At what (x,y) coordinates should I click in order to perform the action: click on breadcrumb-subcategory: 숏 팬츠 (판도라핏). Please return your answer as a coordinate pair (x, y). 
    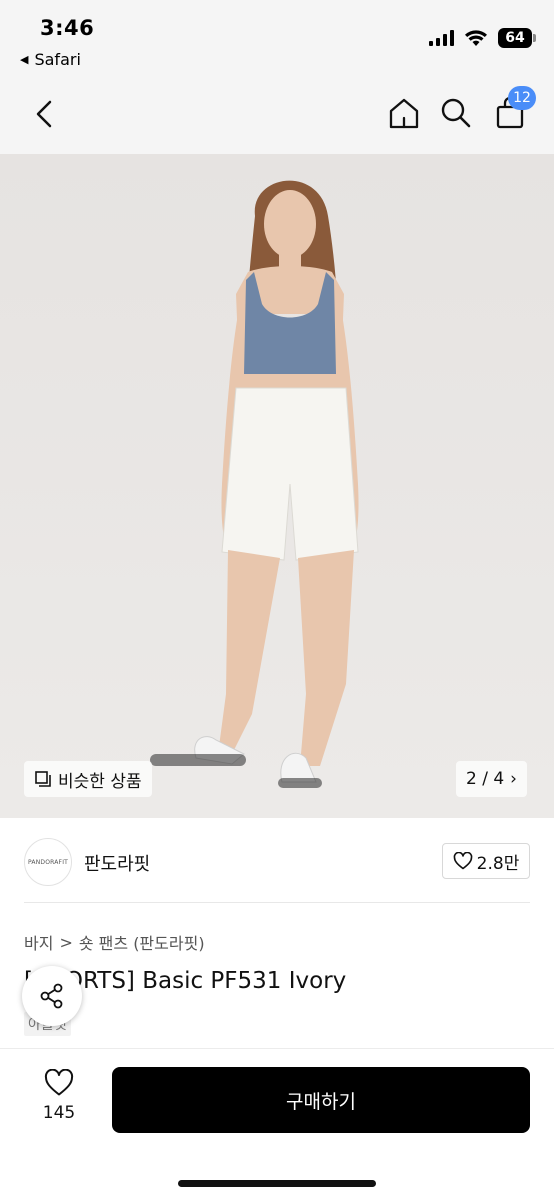
    Looking at the image, I should click on (142, 942).